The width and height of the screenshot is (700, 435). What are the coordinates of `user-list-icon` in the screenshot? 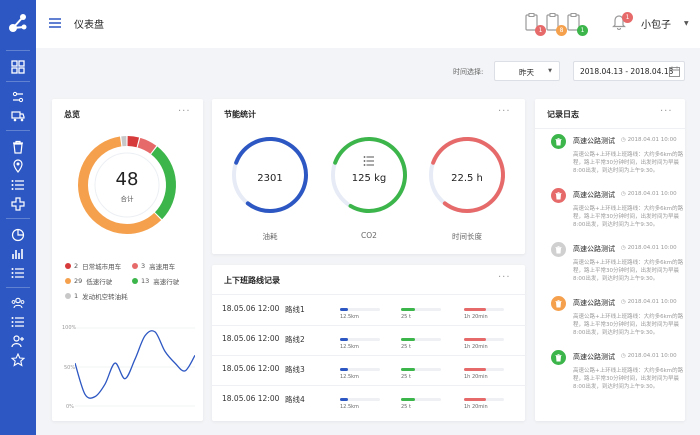 It's located at (18, 322).